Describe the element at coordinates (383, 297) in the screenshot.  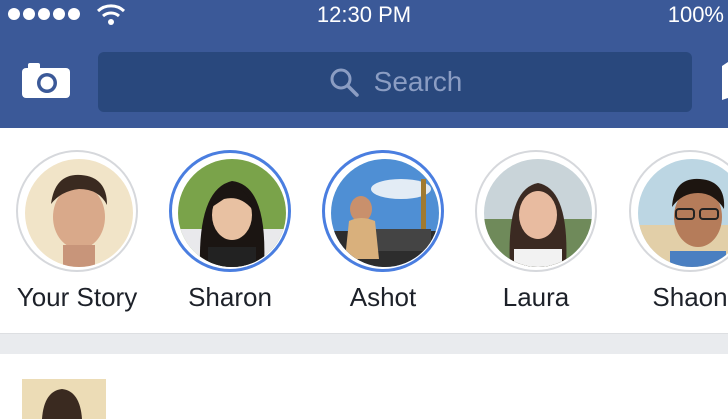
I see `story-label: Ashot` at that location.